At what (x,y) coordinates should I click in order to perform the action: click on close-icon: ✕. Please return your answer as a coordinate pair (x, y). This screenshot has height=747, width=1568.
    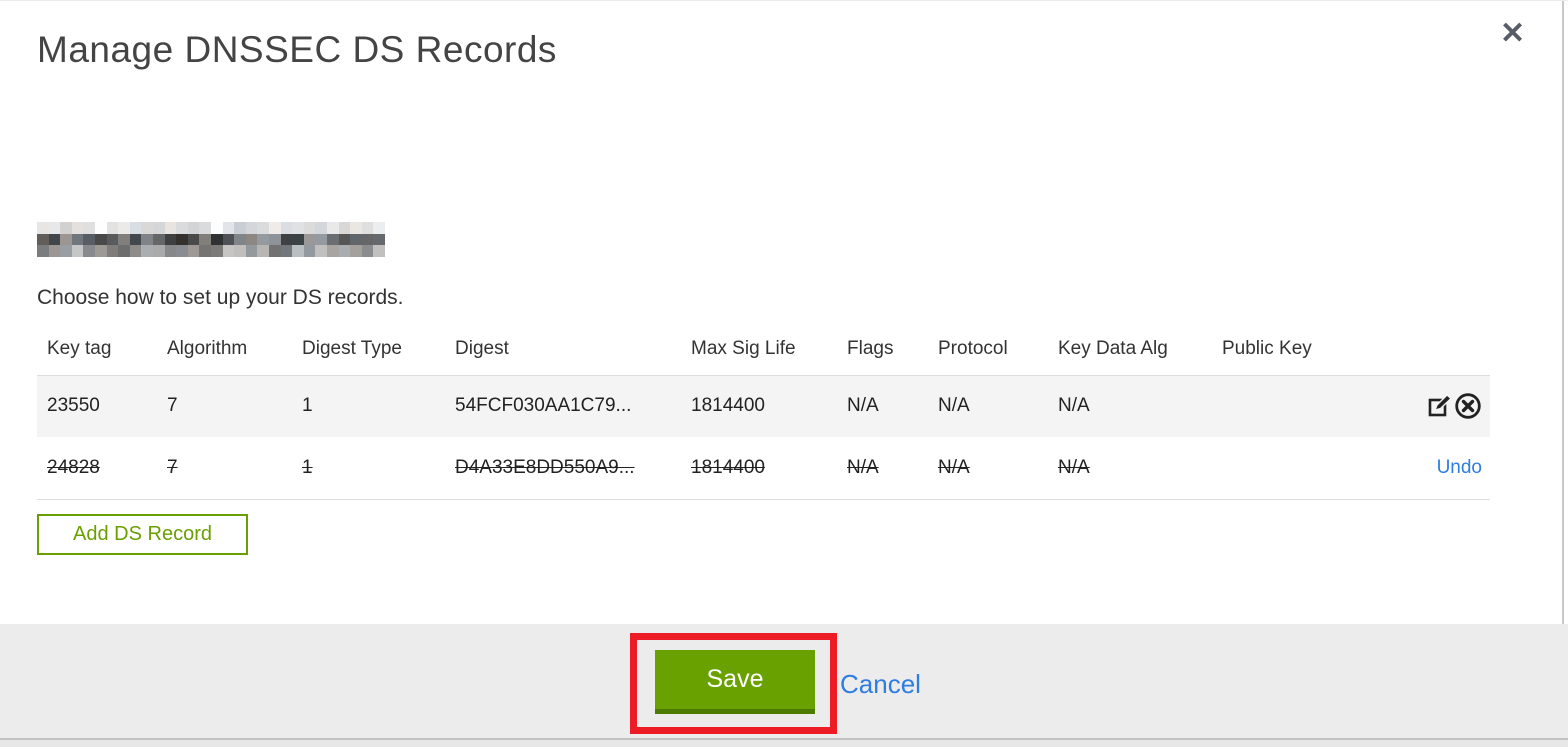
    Looking at the image, I should click on (1512, 34).